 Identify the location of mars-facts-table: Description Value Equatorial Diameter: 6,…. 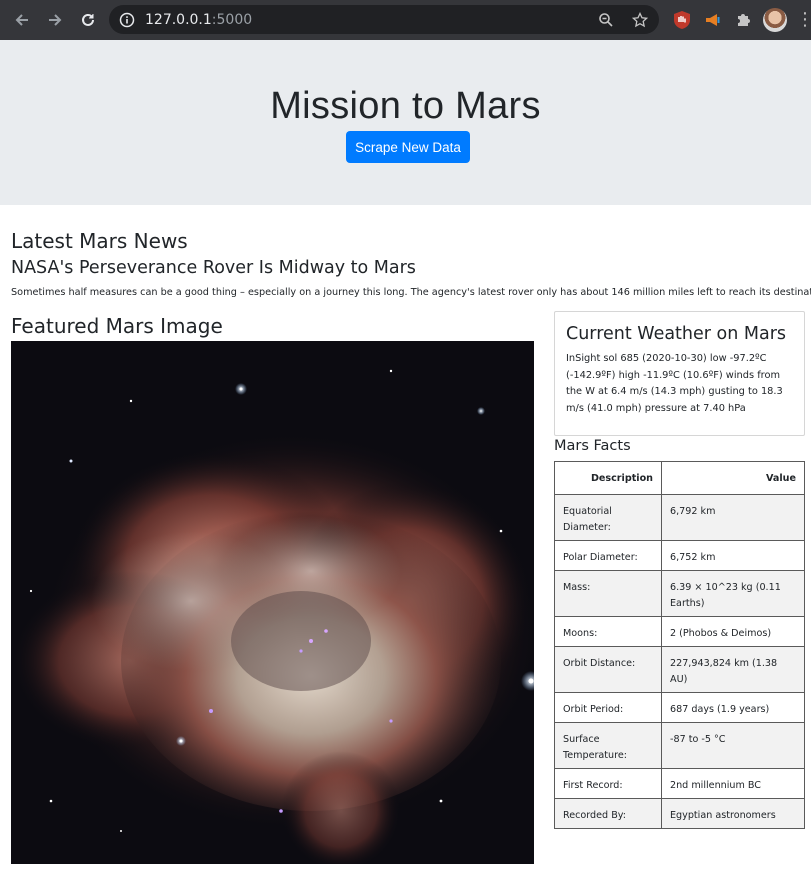
(679, 645).